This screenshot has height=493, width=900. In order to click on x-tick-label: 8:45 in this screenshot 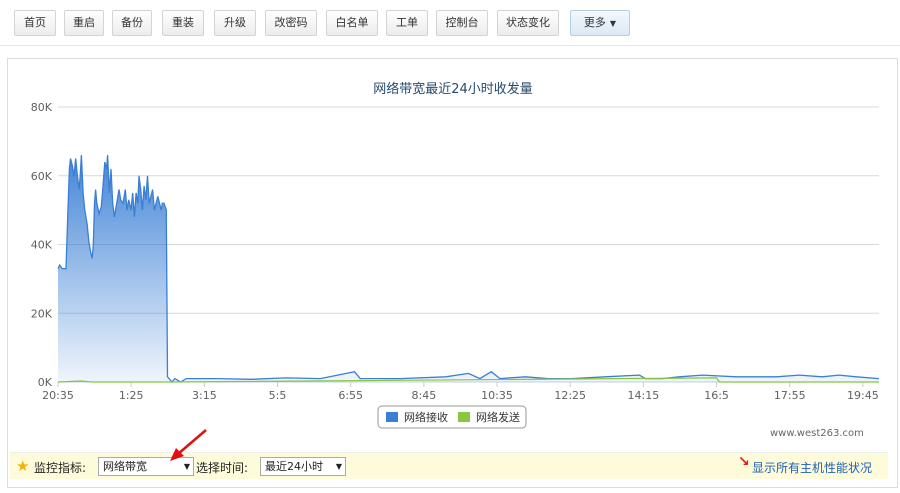, I will do `click(424, 395)`.